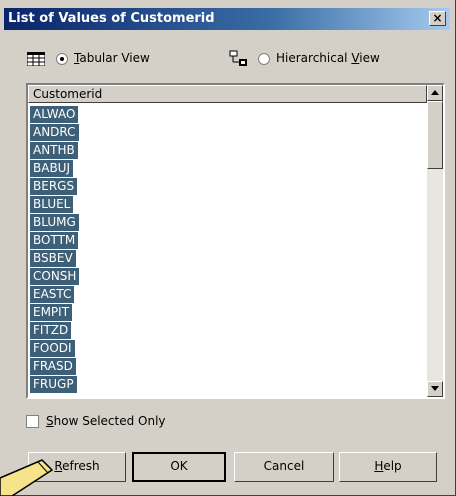  What do you see at coordinates (314, 58) in the screenshot?
I see `hierarchical-view-text-prefix: Hierarchical` at bounding box center [314, 58].